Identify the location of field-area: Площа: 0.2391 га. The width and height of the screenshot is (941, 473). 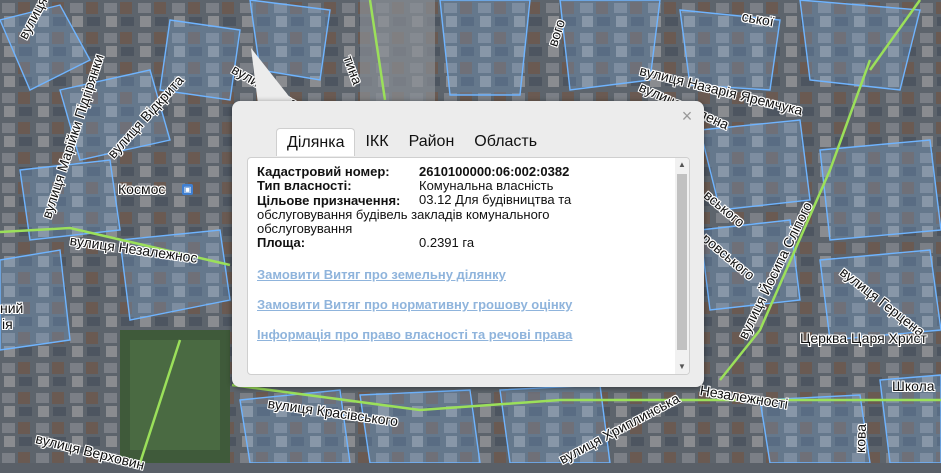
(462, 243).